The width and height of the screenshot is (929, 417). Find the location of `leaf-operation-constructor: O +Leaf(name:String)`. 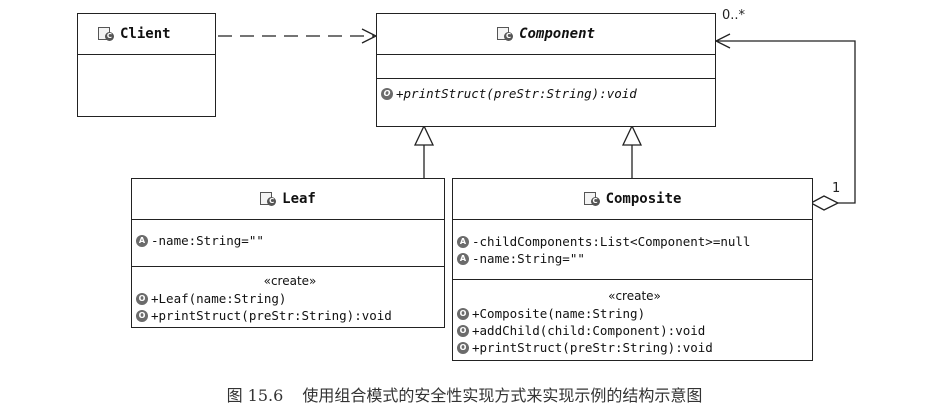

leaf-operation-constructor: O +Leaf(name:String) is located at coordinates (290, 298).